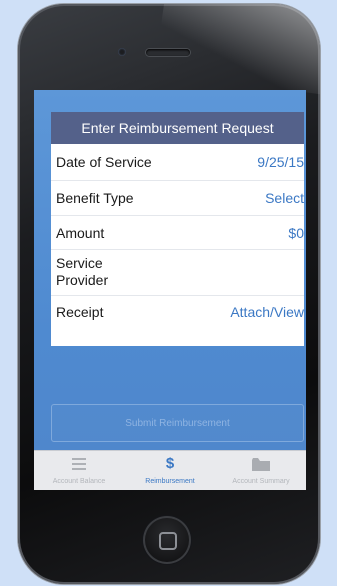  What do you see at coordinates (296, 233) in the screenshot?
I see `amount-value: $0` at bounding box center [296, 233].